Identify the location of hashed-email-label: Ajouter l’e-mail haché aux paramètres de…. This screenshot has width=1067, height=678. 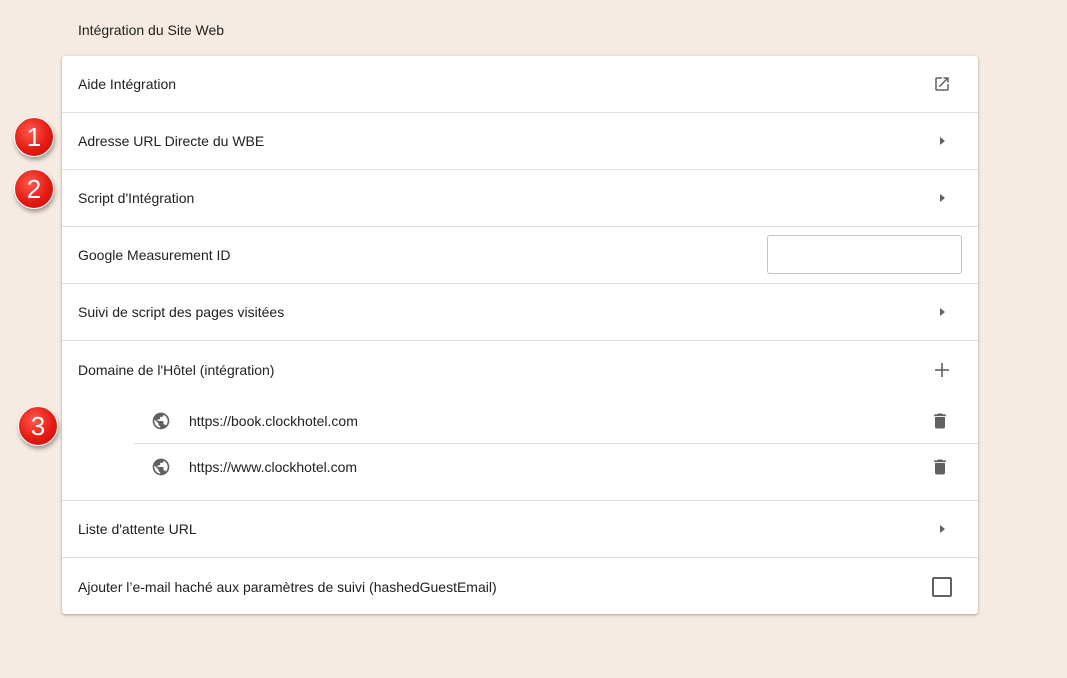
(287, 586).